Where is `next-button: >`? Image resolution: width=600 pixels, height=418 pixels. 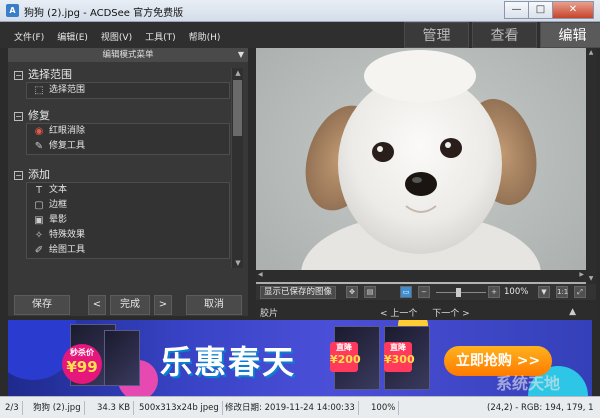
next-button: > is located at coordinates (163, 305).